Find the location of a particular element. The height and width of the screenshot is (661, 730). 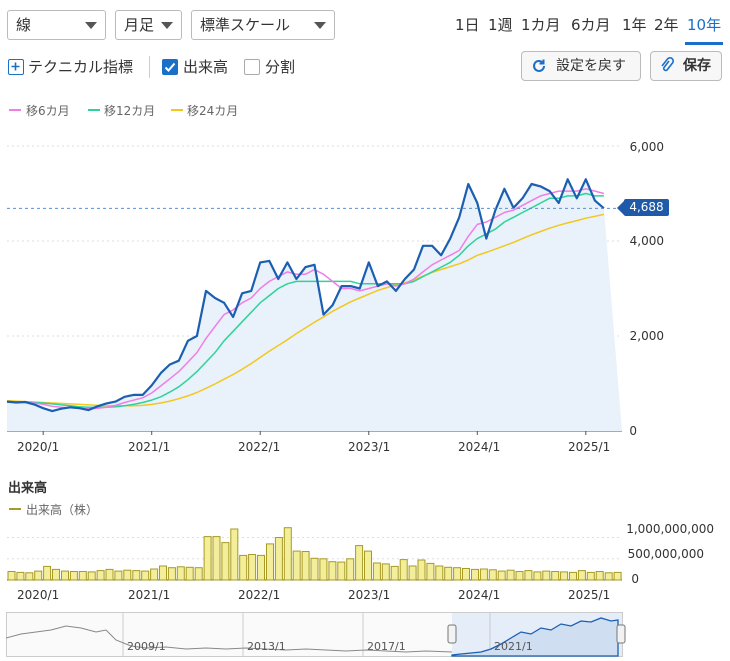

price-ytick-0: 0 is located at coordinates (633, 431).